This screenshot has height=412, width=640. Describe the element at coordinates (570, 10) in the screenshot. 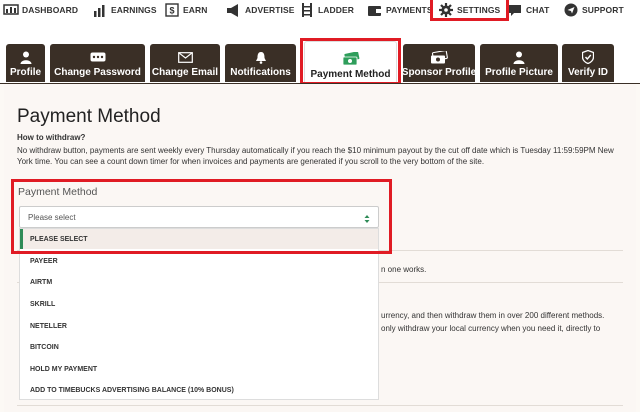

I see `send-icon` at that location.